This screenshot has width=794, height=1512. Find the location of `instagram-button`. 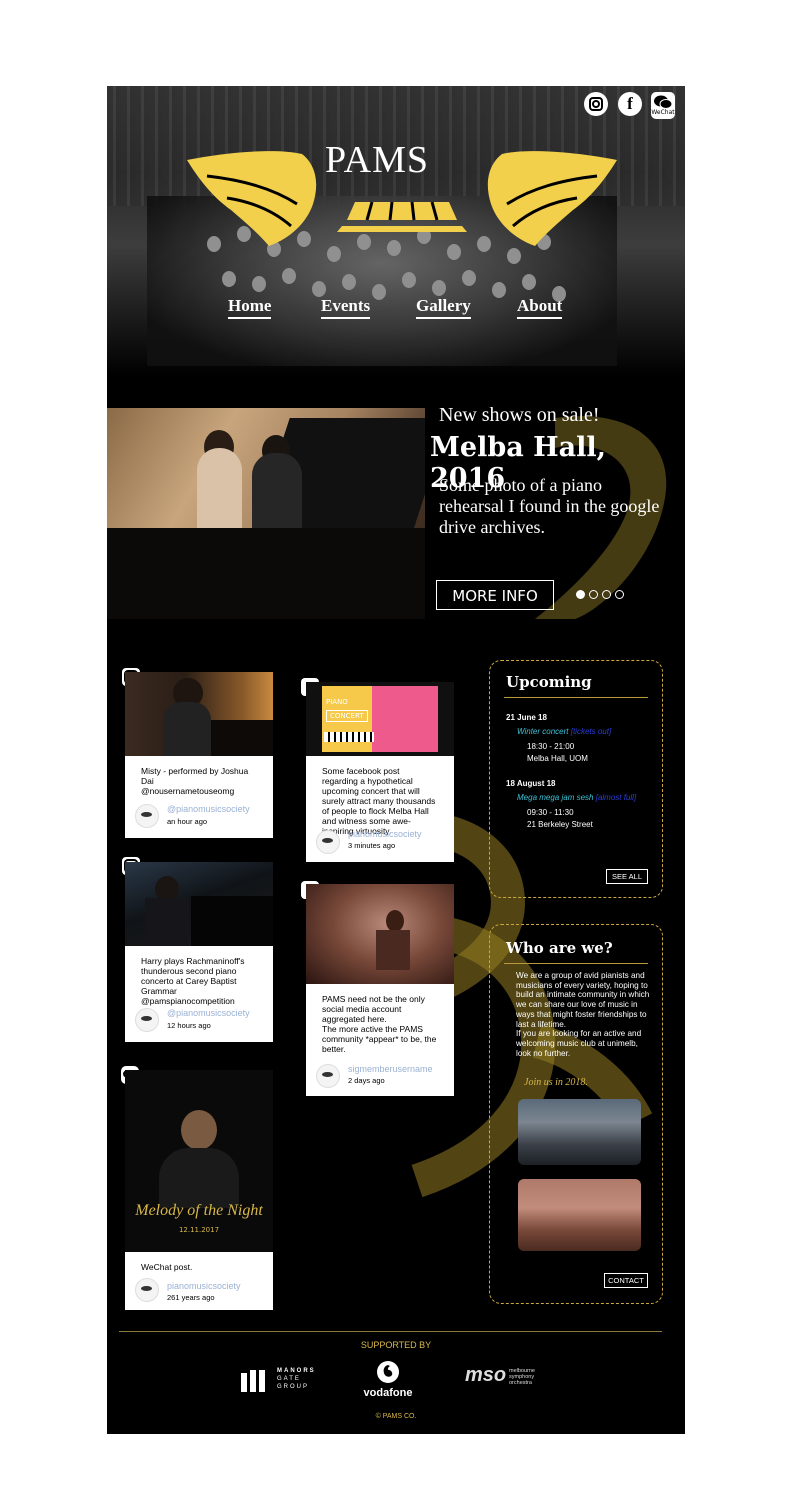

instagram-button is located at coordinates (596, 104).